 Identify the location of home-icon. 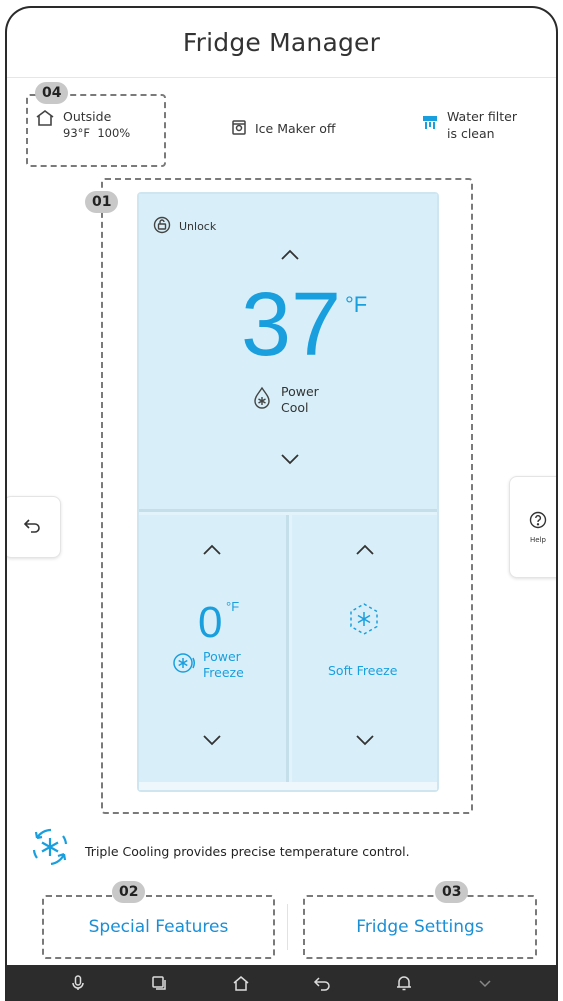
(45, 119).